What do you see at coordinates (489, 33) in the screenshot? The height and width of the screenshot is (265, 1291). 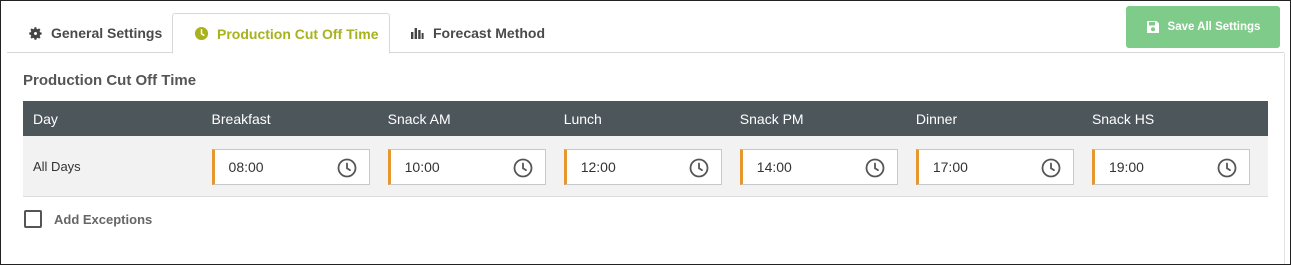 I see `tab-label: Forecast Method` at bounding box center [489, 33].